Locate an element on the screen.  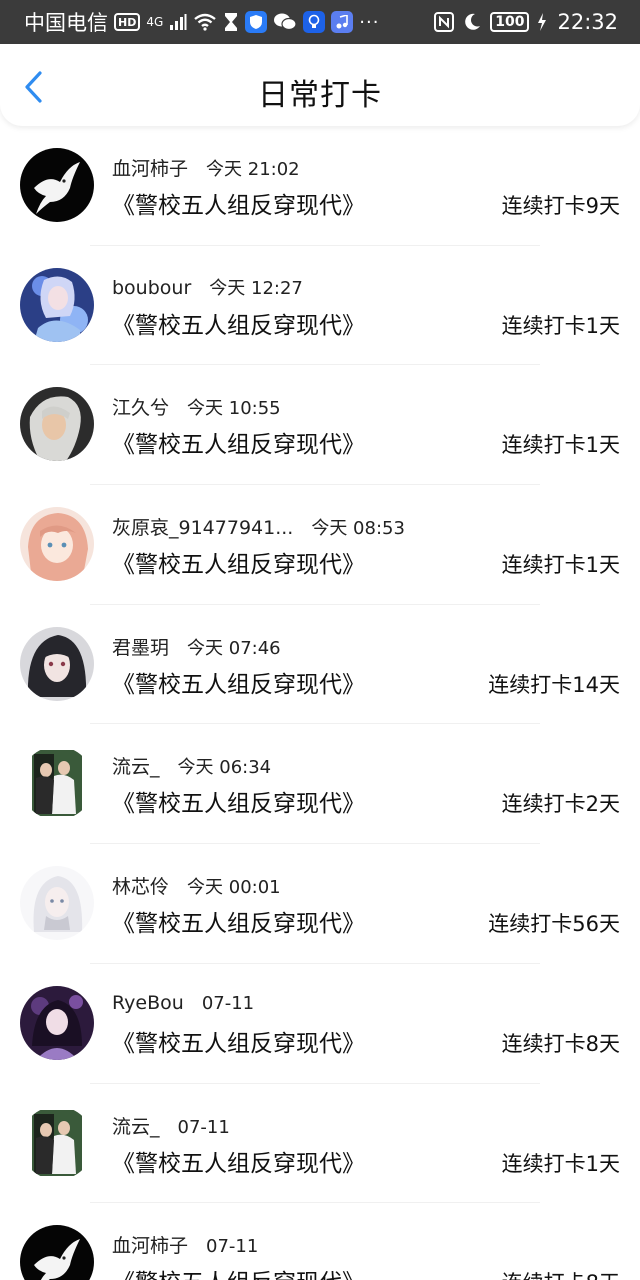
checkin-meta: 血河柿子 今天 21:02 is located at coordinates (206, 167).